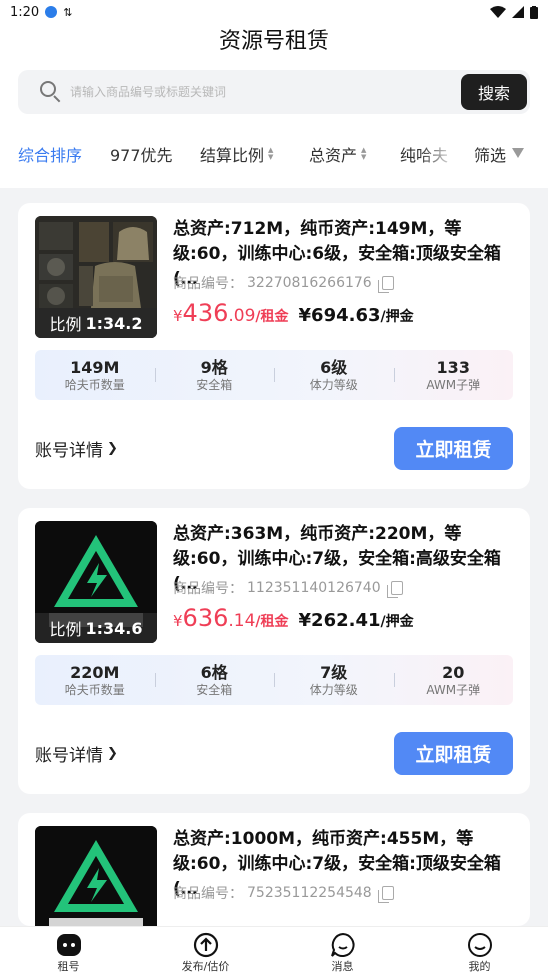 This screenshot has height=974, width=548. Describe the element at coordinates (283, 283) in the screenshot. I see `listing-code: 商品编号： 32270816266176` at that location.